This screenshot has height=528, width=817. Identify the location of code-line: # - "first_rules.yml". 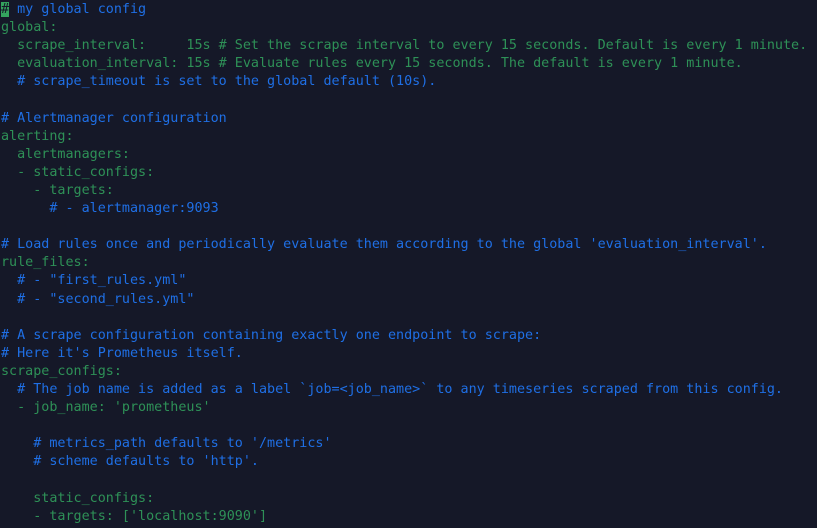
(409, 281).